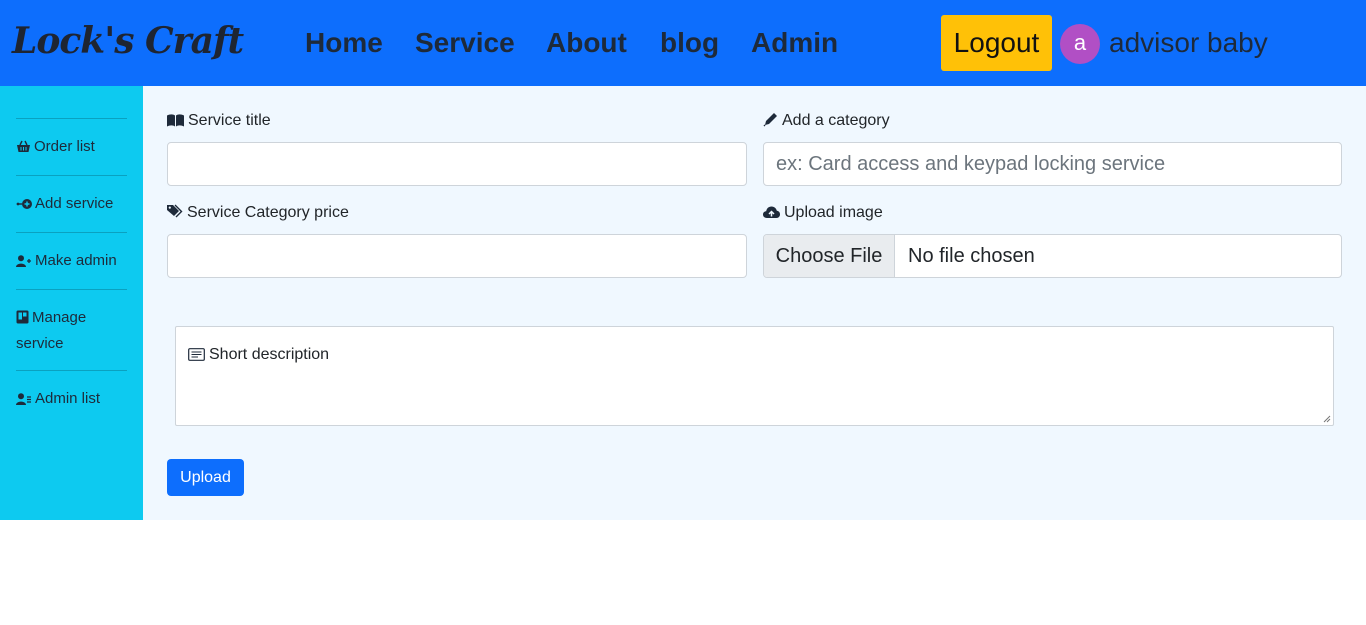 Image resolution: width=1366 pixels, height=625 pixels. I want to click on short-description-textarea: Short description, so click(754, 376).